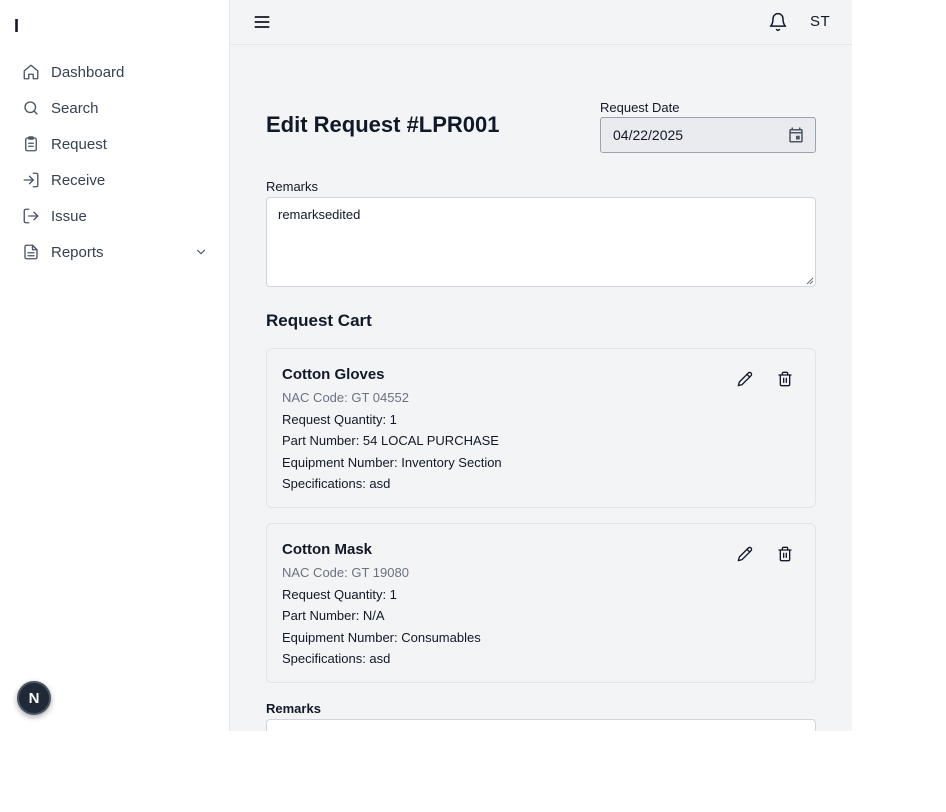 The height and width of the screenshot is (812, 946). I want to click on user-avatar: ST, so click(820, 21).